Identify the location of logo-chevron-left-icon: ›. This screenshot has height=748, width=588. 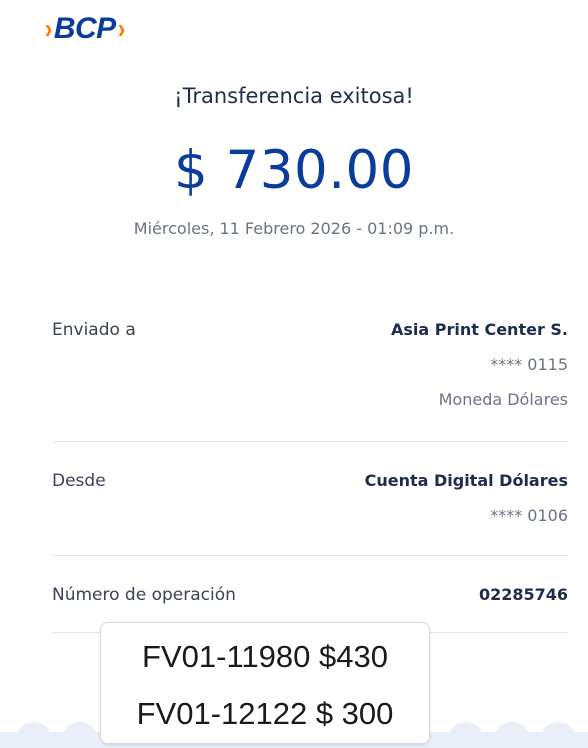
(48, 28).